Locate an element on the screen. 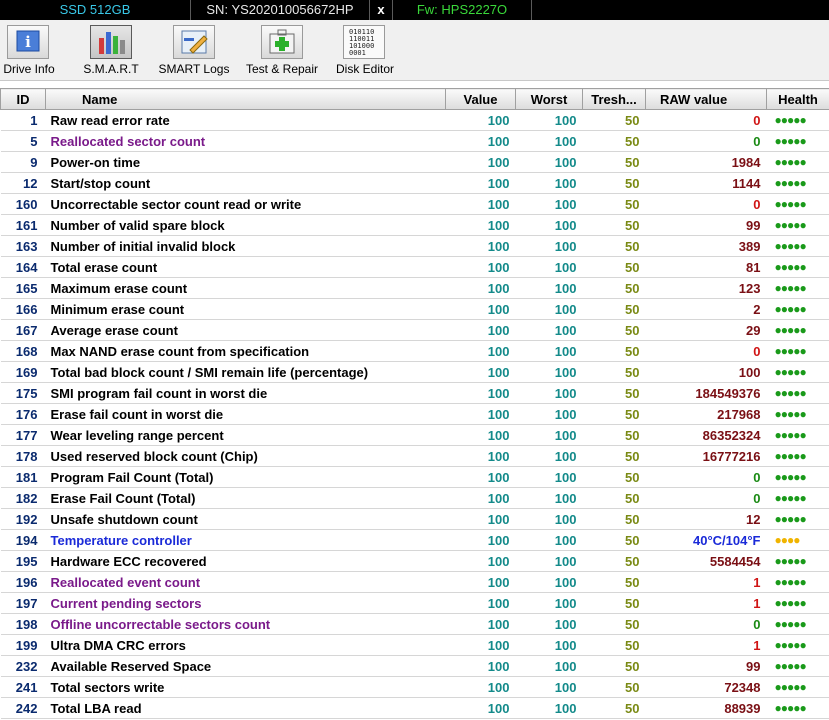  attribute-name: Total LBA read is located at coordinates (245, 708).